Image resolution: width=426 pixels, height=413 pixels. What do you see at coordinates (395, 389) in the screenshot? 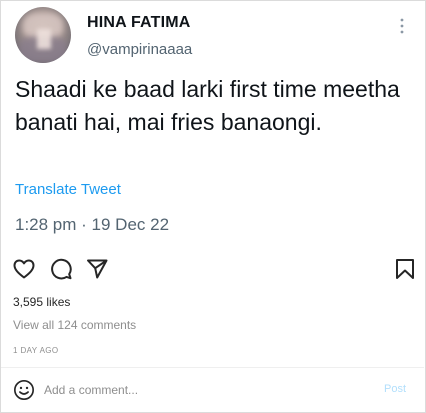
I see `post-comment-button: Post` at bounding box center [395, 389].